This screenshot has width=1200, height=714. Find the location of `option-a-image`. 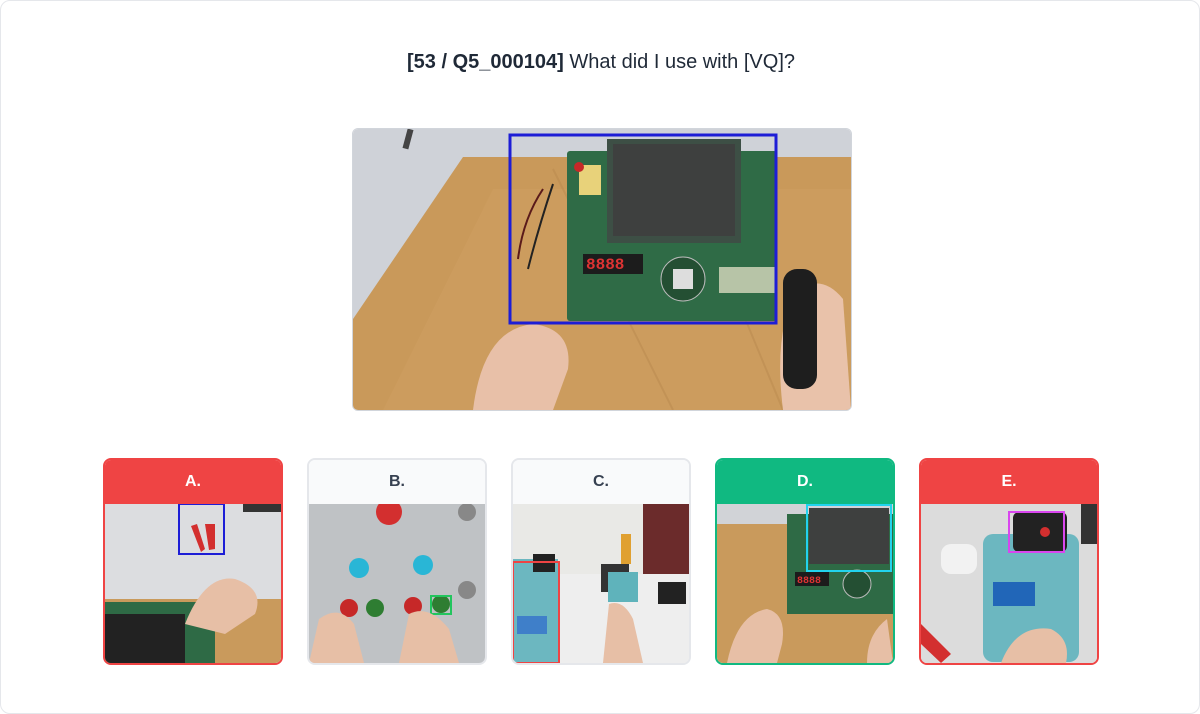

option-a-image is located at coordinates (193, 583).